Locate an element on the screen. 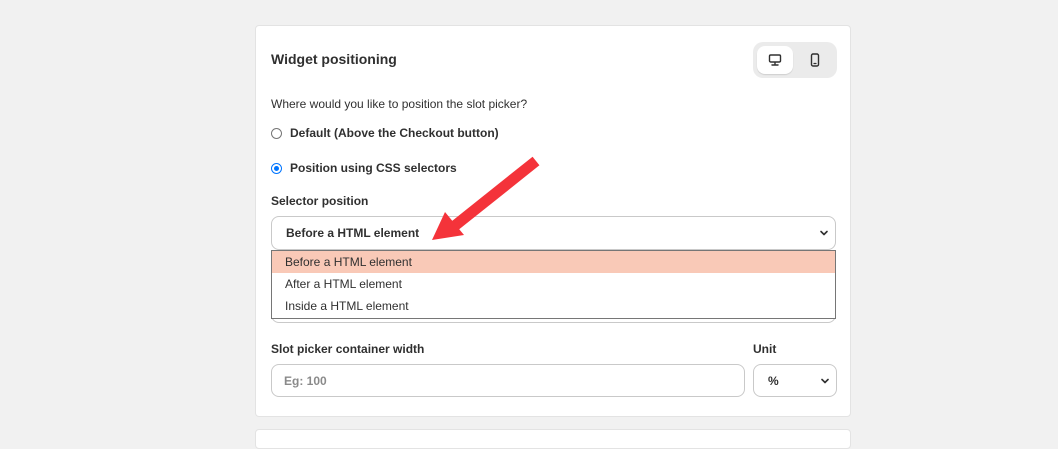  dropdown-option-after: After a HTML element is located at coordinates (553, 284).